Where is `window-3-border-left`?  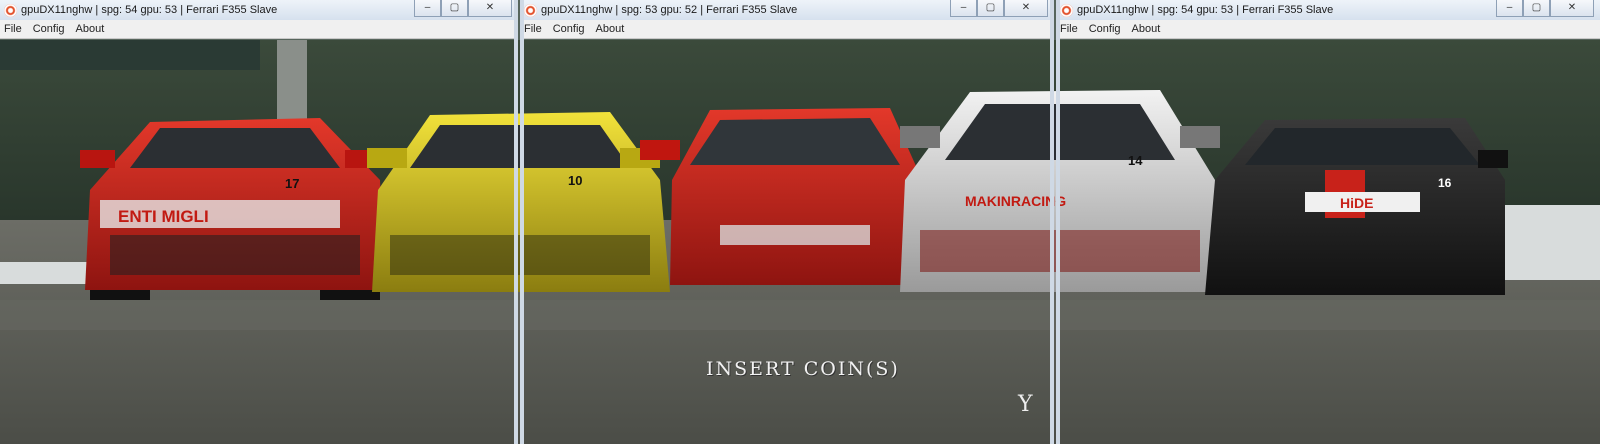 window-3-border-left is located at coordinates (1058, 222).